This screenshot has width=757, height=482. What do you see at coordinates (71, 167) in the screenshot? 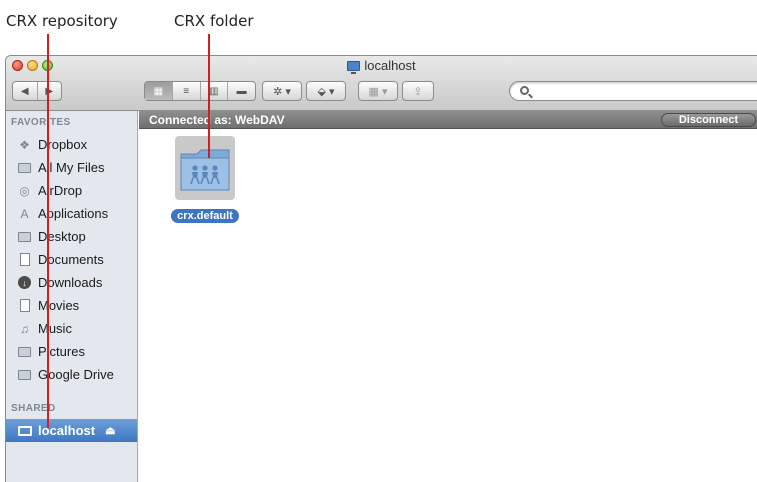
I see `sidebar-item-all-my-files: All My Files` at bounding box center [71, 167].